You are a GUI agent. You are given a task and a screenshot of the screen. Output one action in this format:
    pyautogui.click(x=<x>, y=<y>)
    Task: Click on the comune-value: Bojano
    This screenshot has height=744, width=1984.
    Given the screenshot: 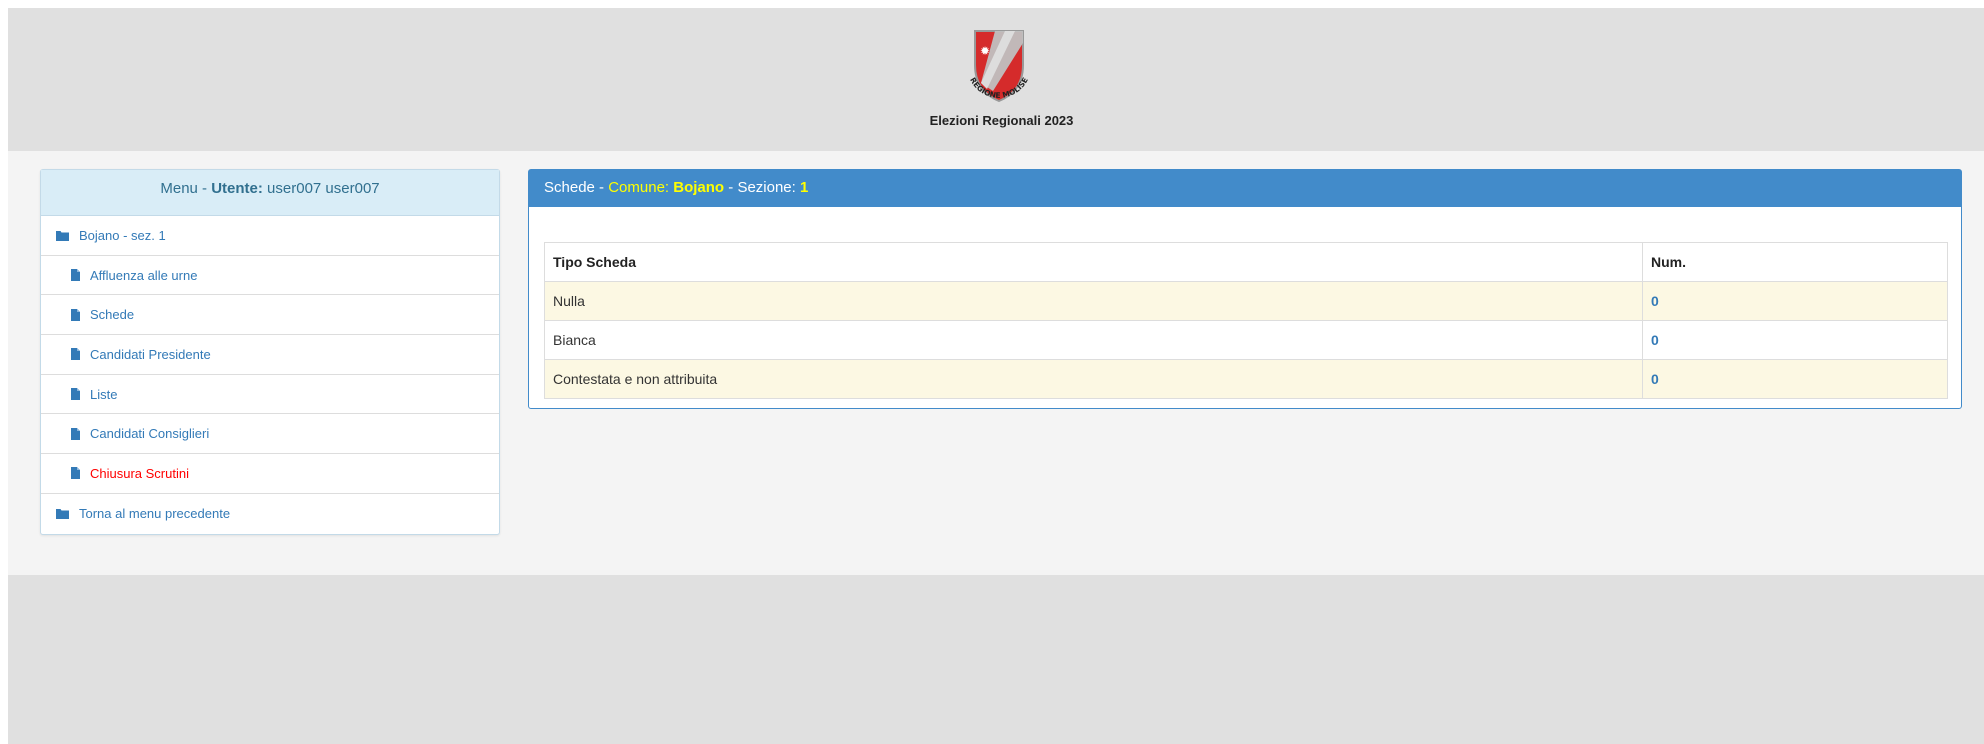 What is the action you would take?
    pyautogui.click(x=699, y=187)
    